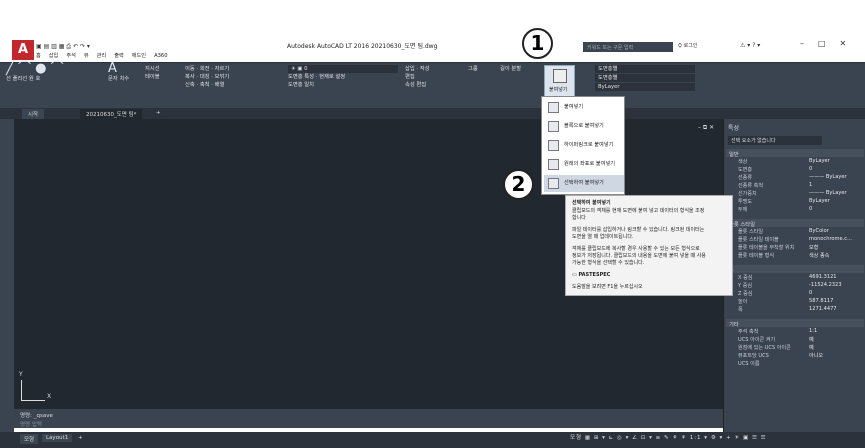  I want to click on layers-panel: ☀ ▣ 0 도면층 특성 · 현재로 설정 도면층 일치, so click(343, 77).